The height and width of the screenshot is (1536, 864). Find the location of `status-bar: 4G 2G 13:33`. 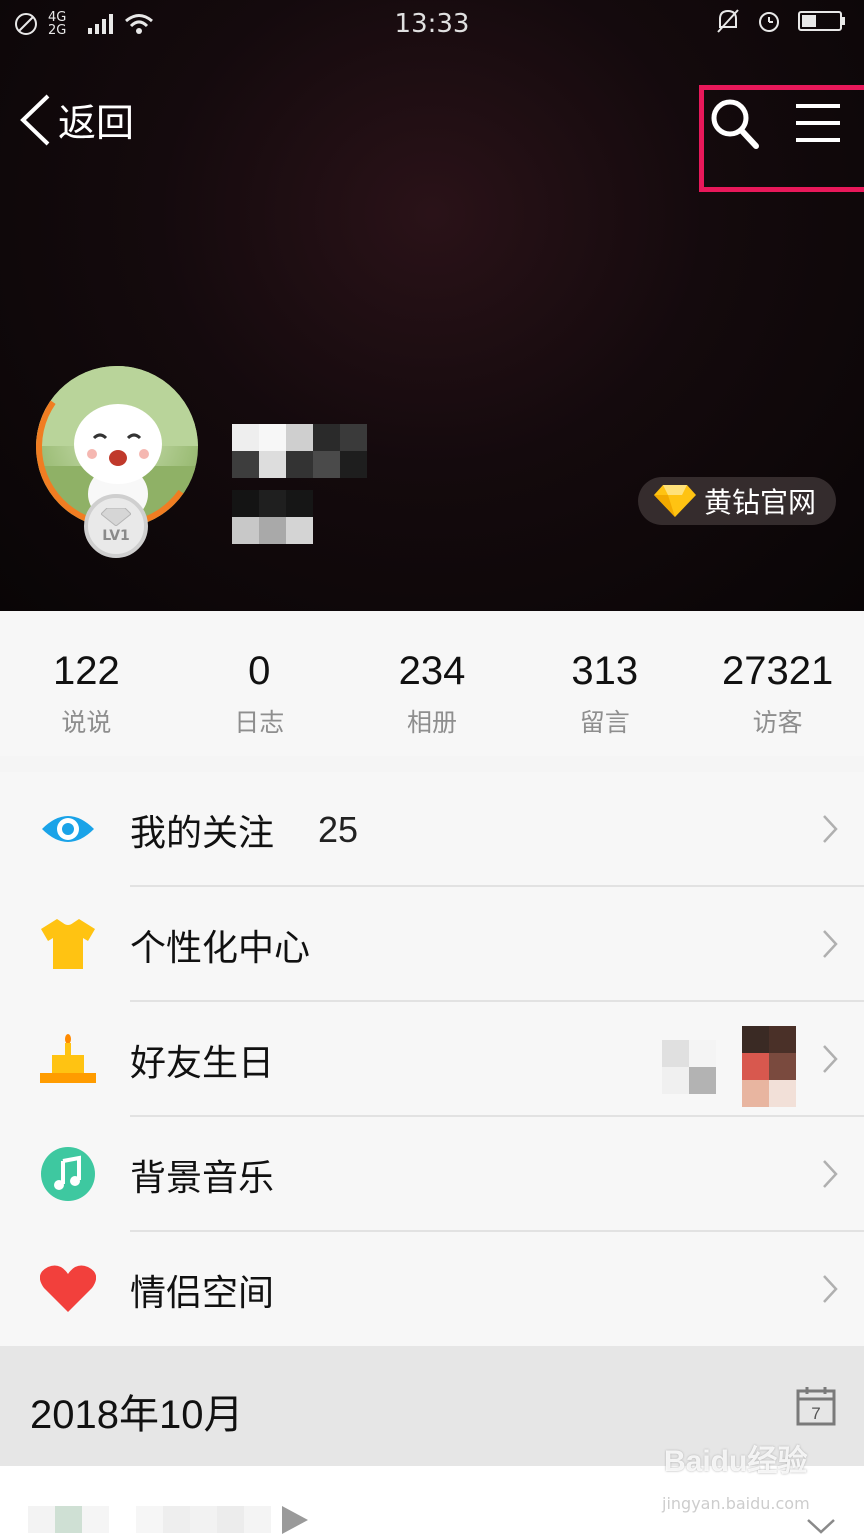

status-bar: 4G 2G 13:33 is located at coordinates (432, 24).